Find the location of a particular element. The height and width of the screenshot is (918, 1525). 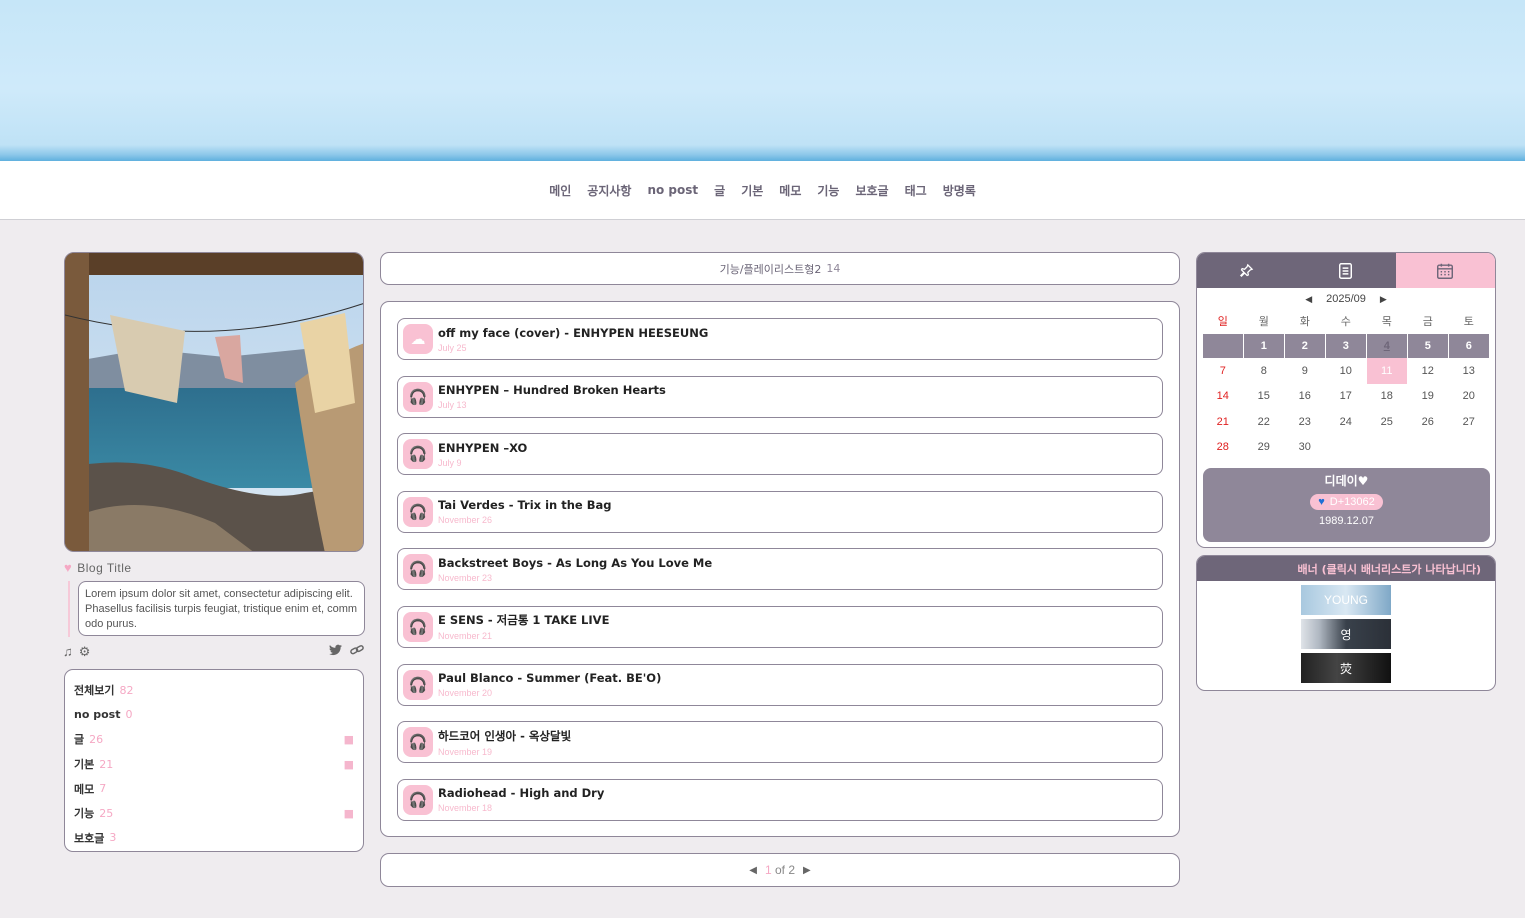

nav-item-memo: 메모 is located at coordinates (790, 190).